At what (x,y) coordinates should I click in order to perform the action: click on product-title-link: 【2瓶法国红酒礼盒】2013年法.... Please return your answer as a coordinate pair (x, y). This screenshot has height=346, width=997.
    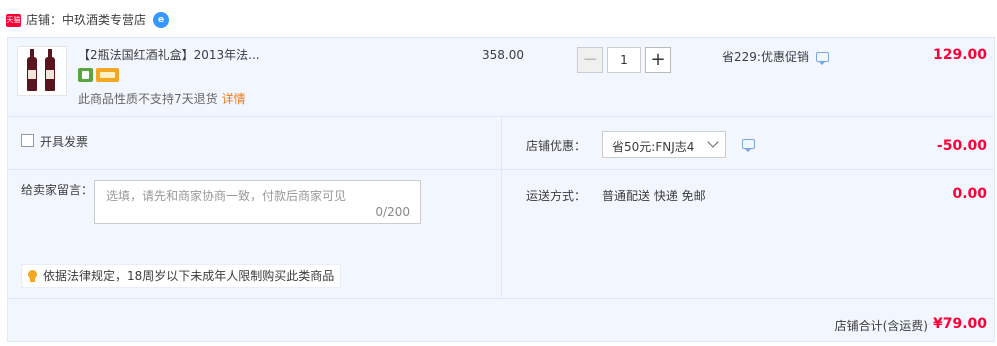
    Looking at the image, I should click on (169, 54).